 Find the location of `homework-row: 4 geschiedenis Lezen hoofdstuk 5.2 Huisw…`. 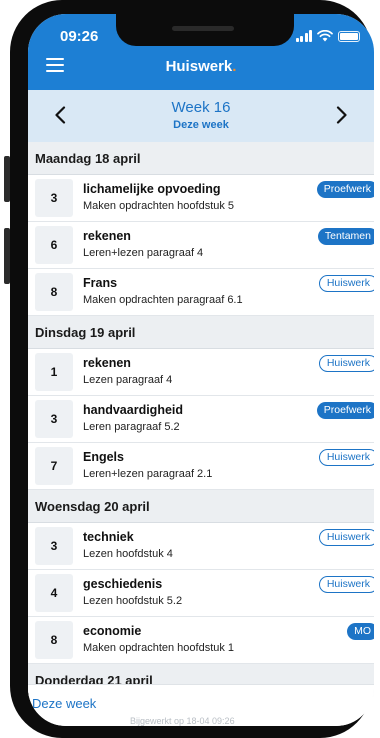

homework-row: 4 geschiedenis Lezen hoofdstuk 5.2 Huisw… is located at coordinates (201, 593).